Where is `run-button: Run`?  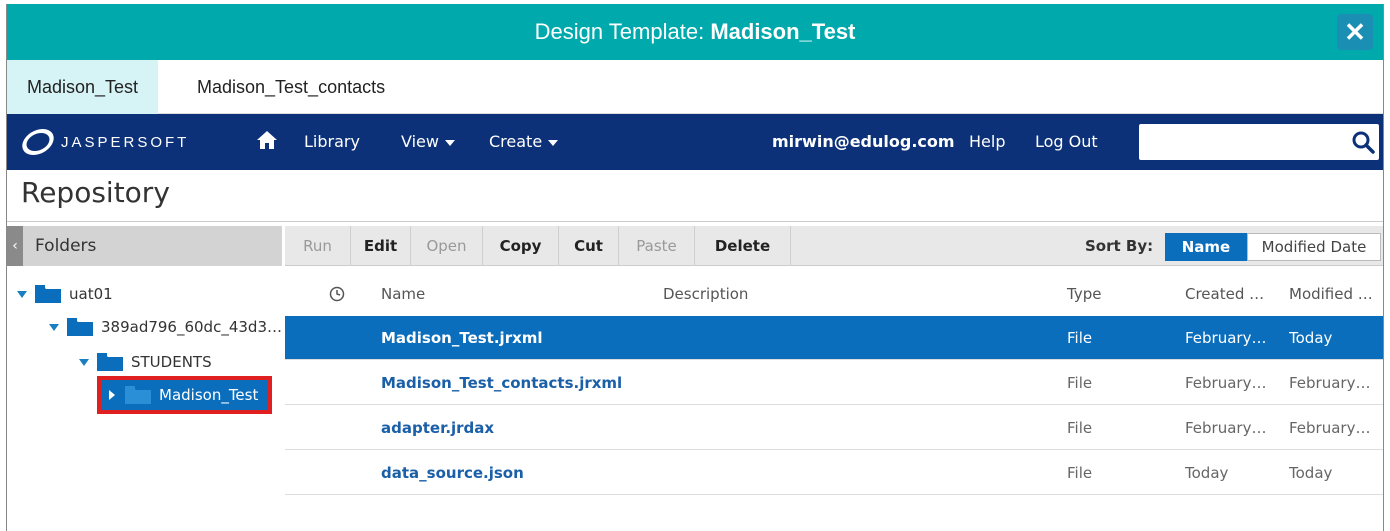 run-button: Run is located at coordinates (318, 246).